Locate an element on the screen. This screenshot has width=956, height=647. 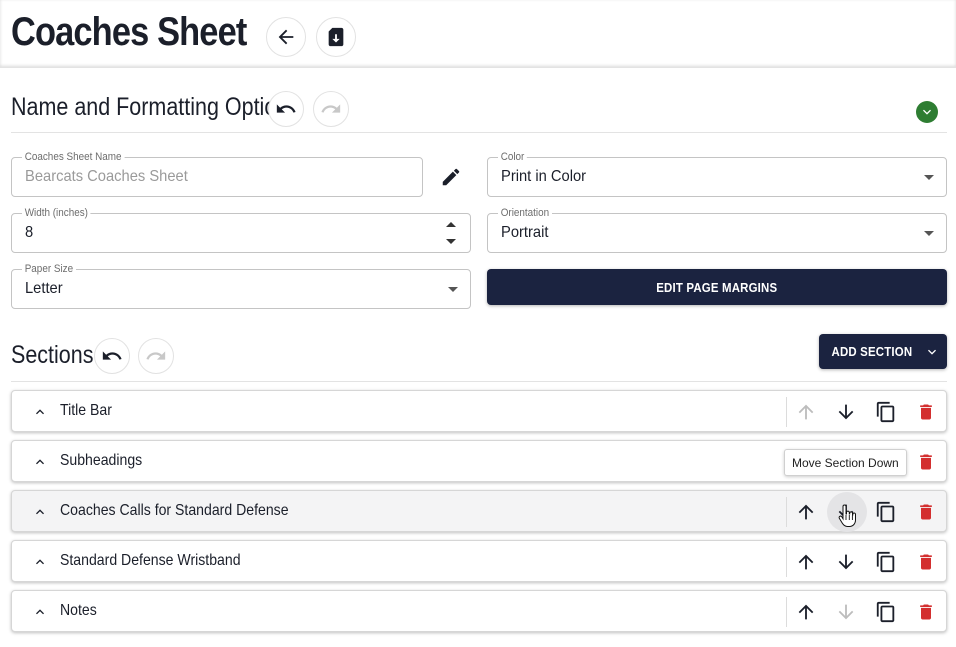
file-download-icon is located at coordinates (336, 37).